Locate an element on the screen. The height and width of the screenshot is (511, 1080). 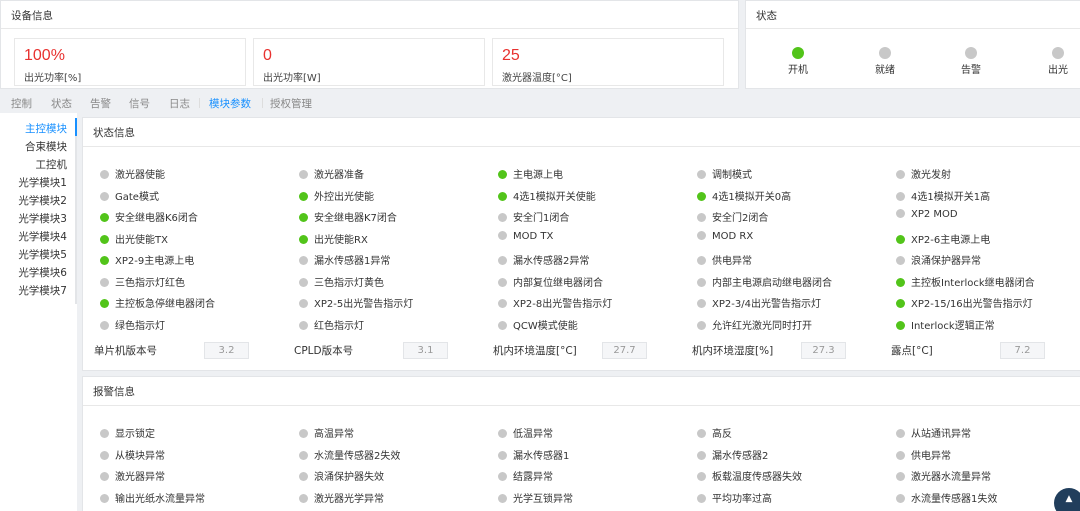
status-indicator: 安全门2闭合 is located at coordinates (732, 216).